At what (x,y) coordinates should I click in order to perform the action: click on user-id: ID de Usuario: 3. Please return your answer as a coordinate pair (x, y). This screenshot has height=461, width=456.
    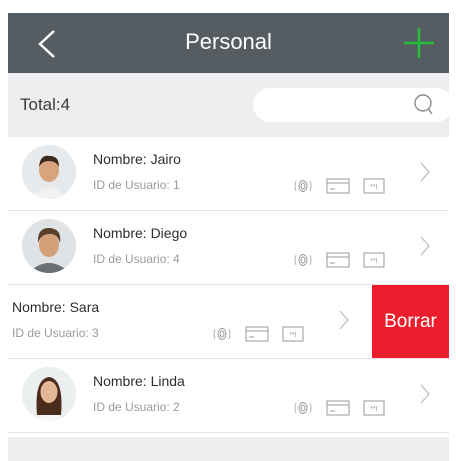
    Looking at the image, I should click on (55, 333).